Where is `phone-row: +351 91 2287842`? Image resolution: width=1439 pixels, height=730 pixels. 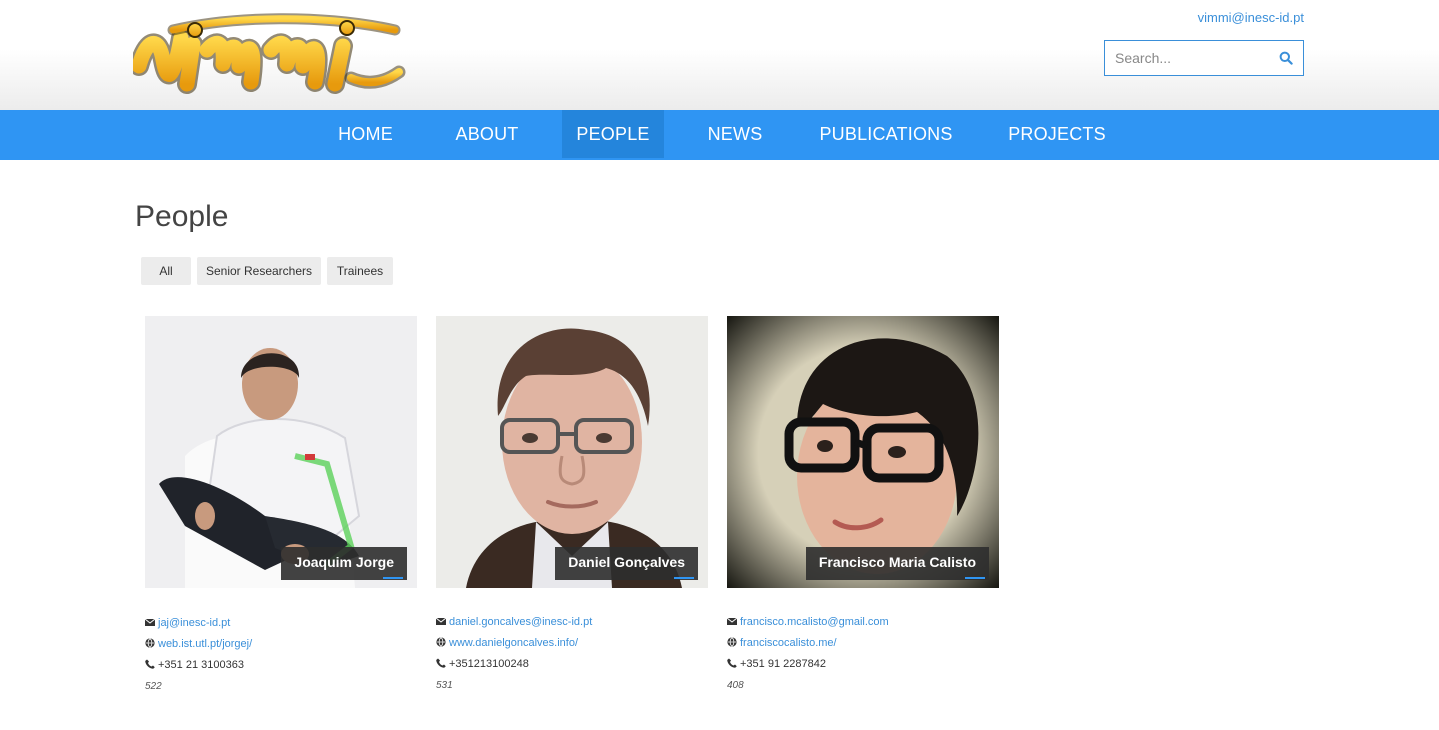
phone-row: +351 91 2287842 is located at coordinates (776, 664).